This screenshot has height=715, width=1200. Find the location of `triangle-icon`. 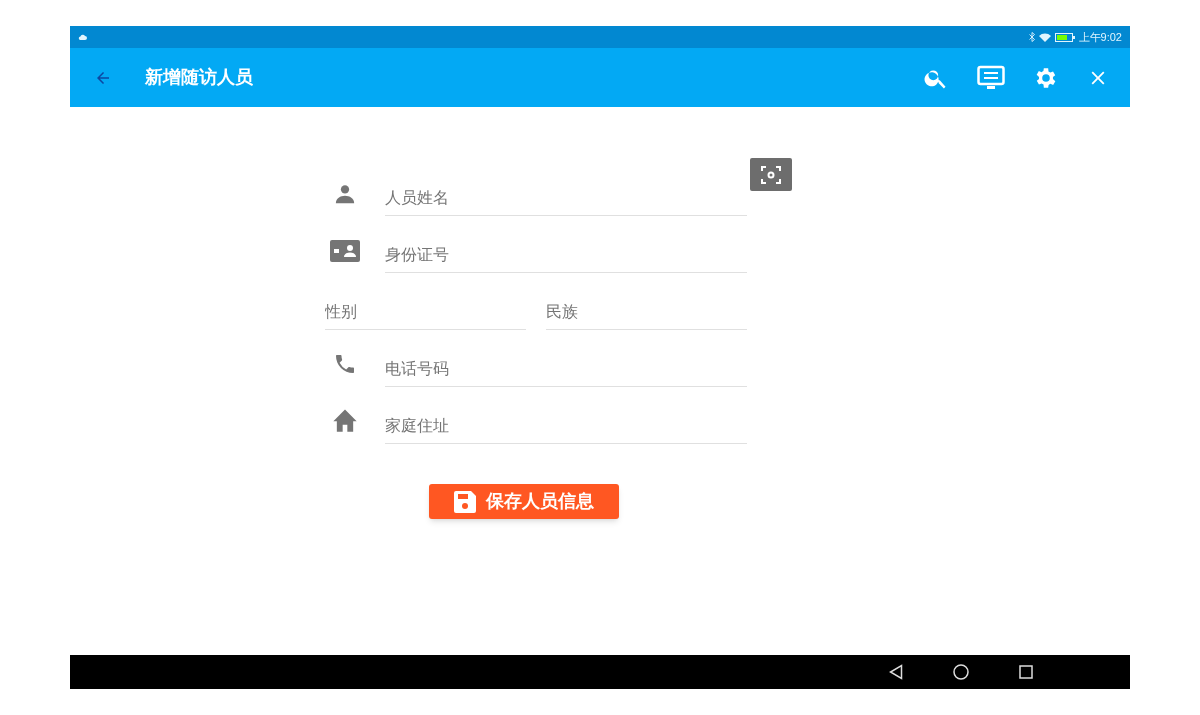

triangle-icon is located at coordinates (896, 672).